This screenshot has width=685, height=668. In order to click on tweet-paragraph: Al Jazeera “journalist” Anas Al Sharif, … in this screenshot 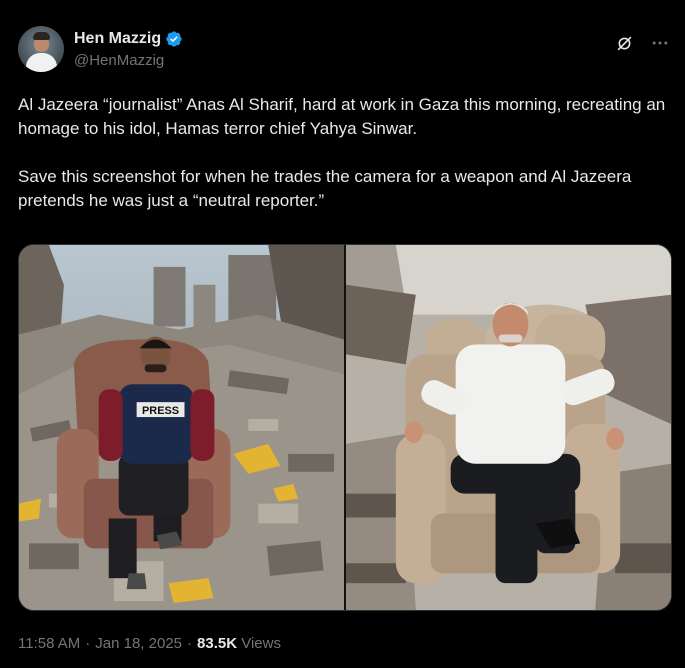, I will do `click(342, 116)`.